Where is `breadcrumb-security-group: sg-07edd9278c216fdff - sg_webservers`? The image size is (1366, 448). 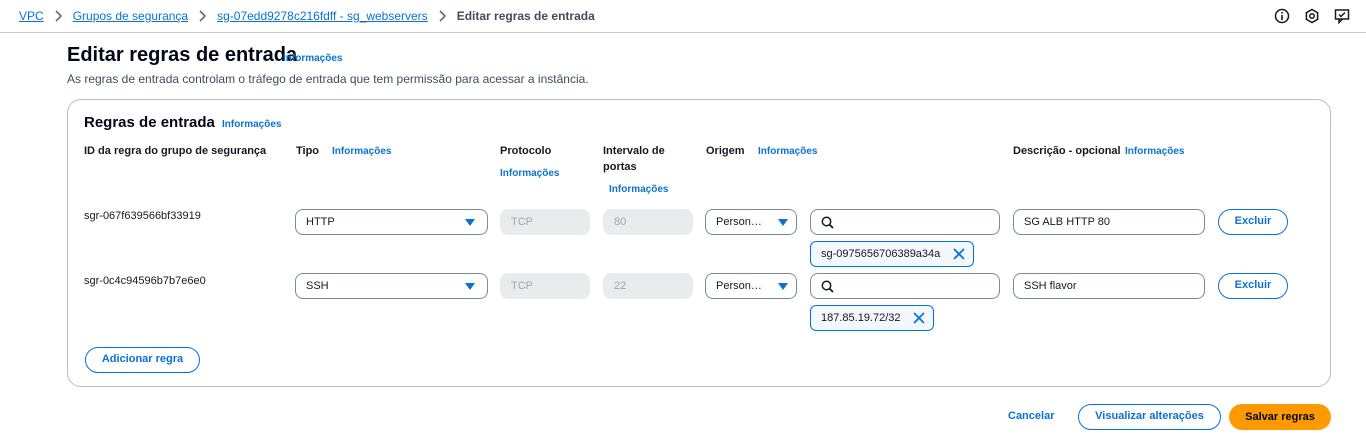 breadcrumb-security-group: sg-07edd9278c216fdff - sg_webservers is located at coordinates (322, 16).